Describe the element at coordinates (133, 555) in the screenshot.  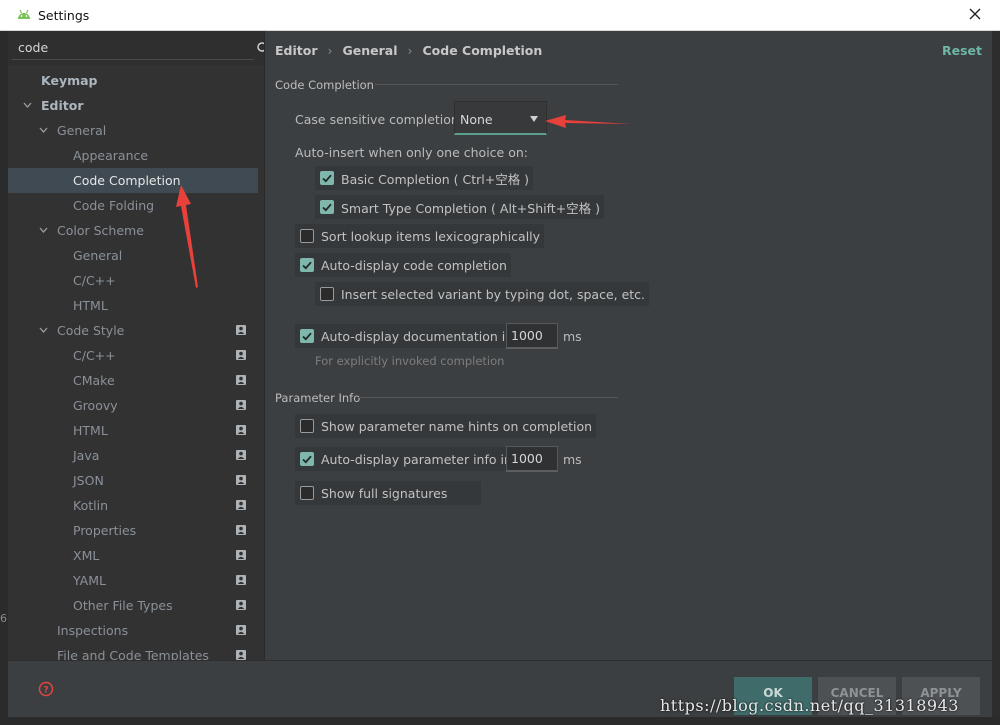
I see `sidebar-item-xml: XML` at that location.